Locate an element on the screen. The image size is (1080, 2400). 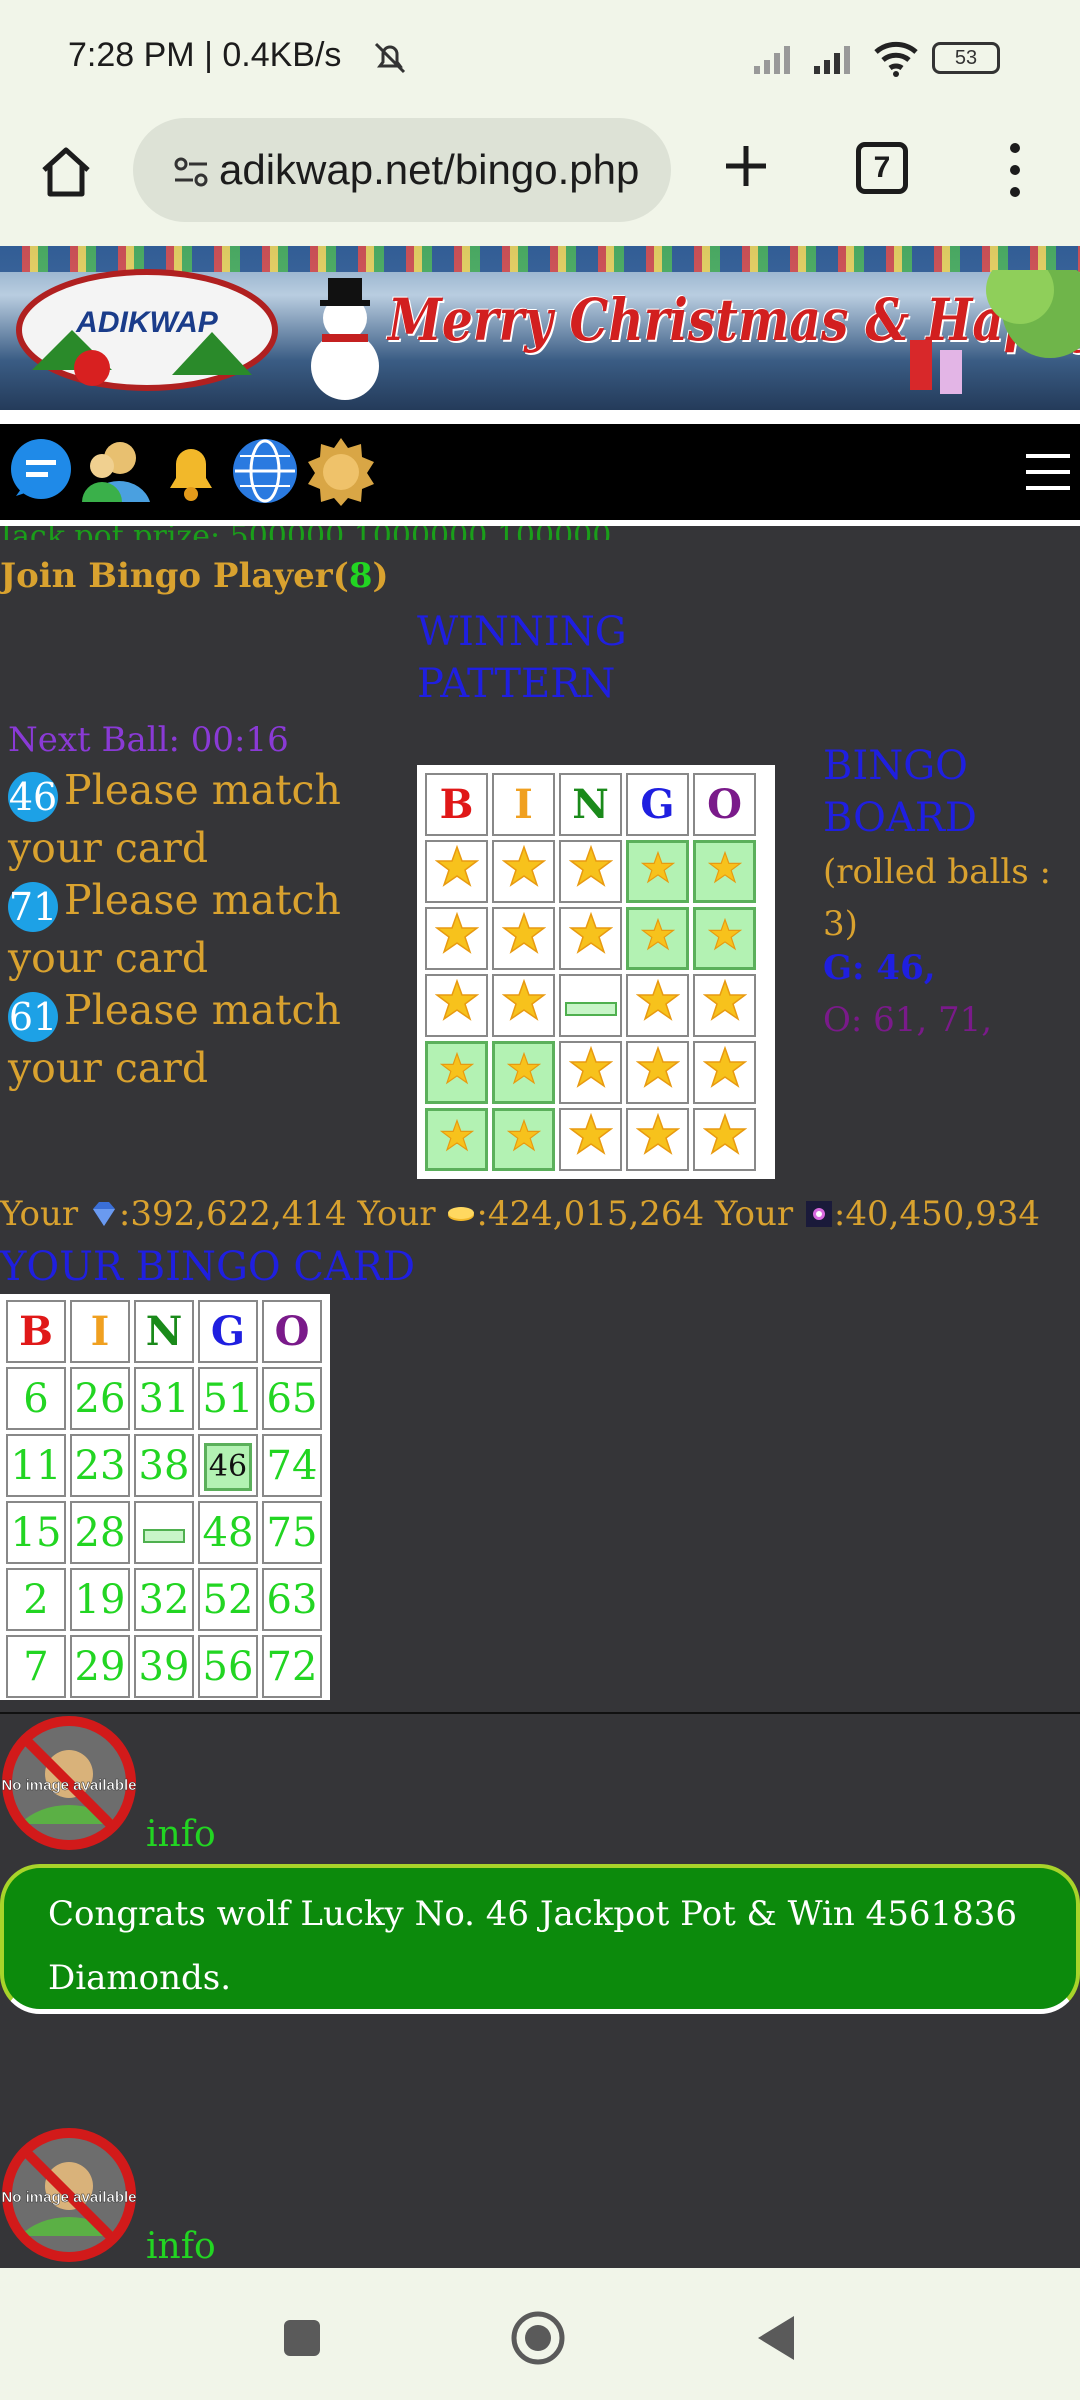
card-cell: 63 is located at coordinates (292, 1599).